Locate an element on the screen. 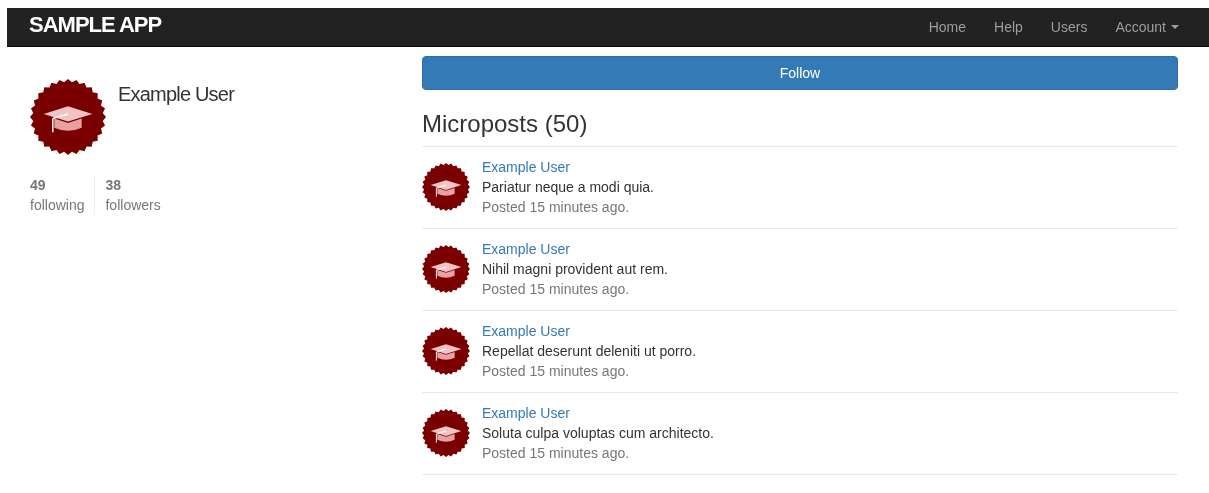  stat-link: 49 following is located at coordinates (62, 195).